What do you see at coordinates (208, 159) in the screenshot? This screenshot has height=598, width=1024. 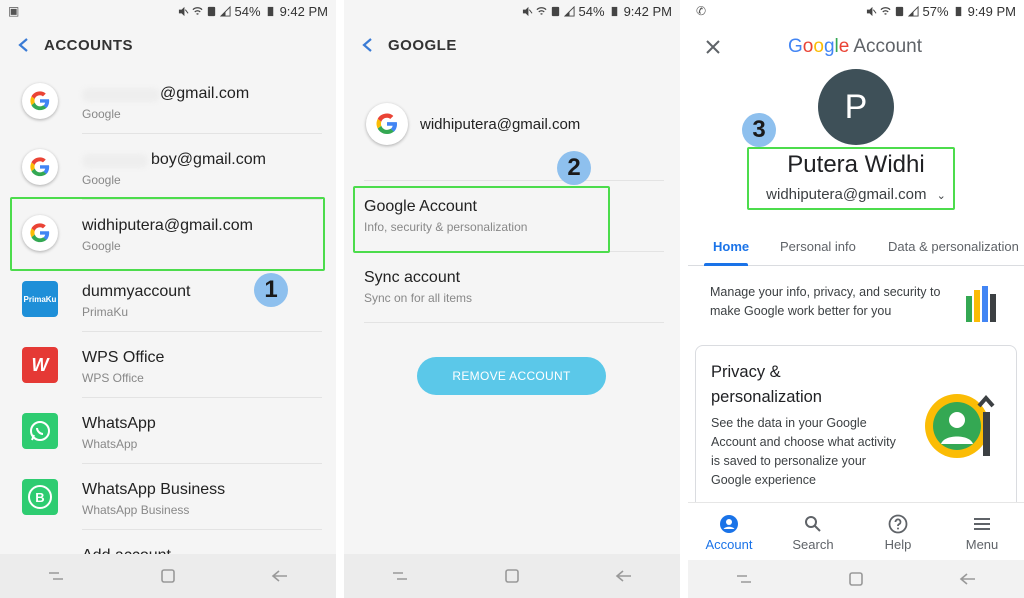 I see `account-title: boy@gmail.com` at bounding box center [208, 159].